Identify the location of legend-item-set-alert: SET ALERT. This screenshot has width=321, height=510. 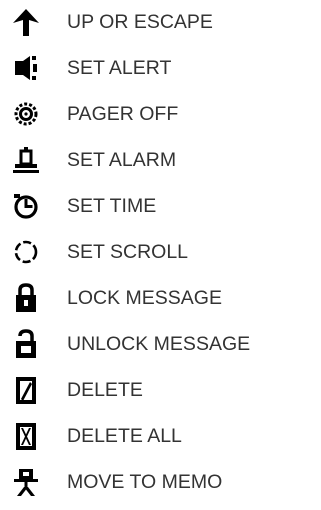
(160, 68).